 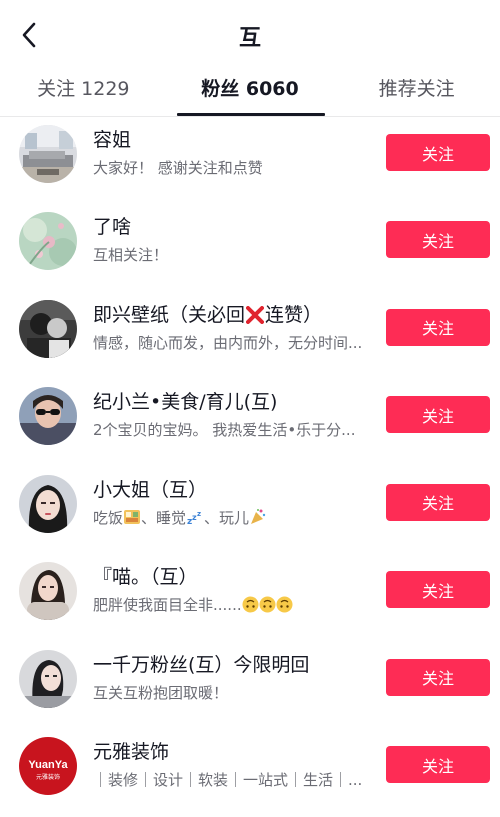 I want to click on logo-text: YuanYa, so click(x=48, y=765).